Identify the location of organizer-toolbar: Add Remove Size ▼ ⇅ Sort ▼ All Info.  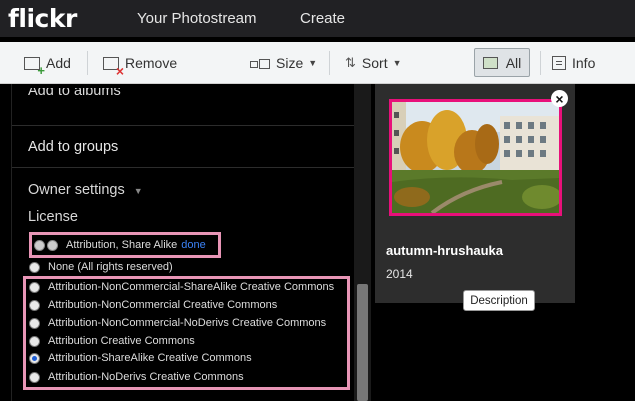
(317, 63).